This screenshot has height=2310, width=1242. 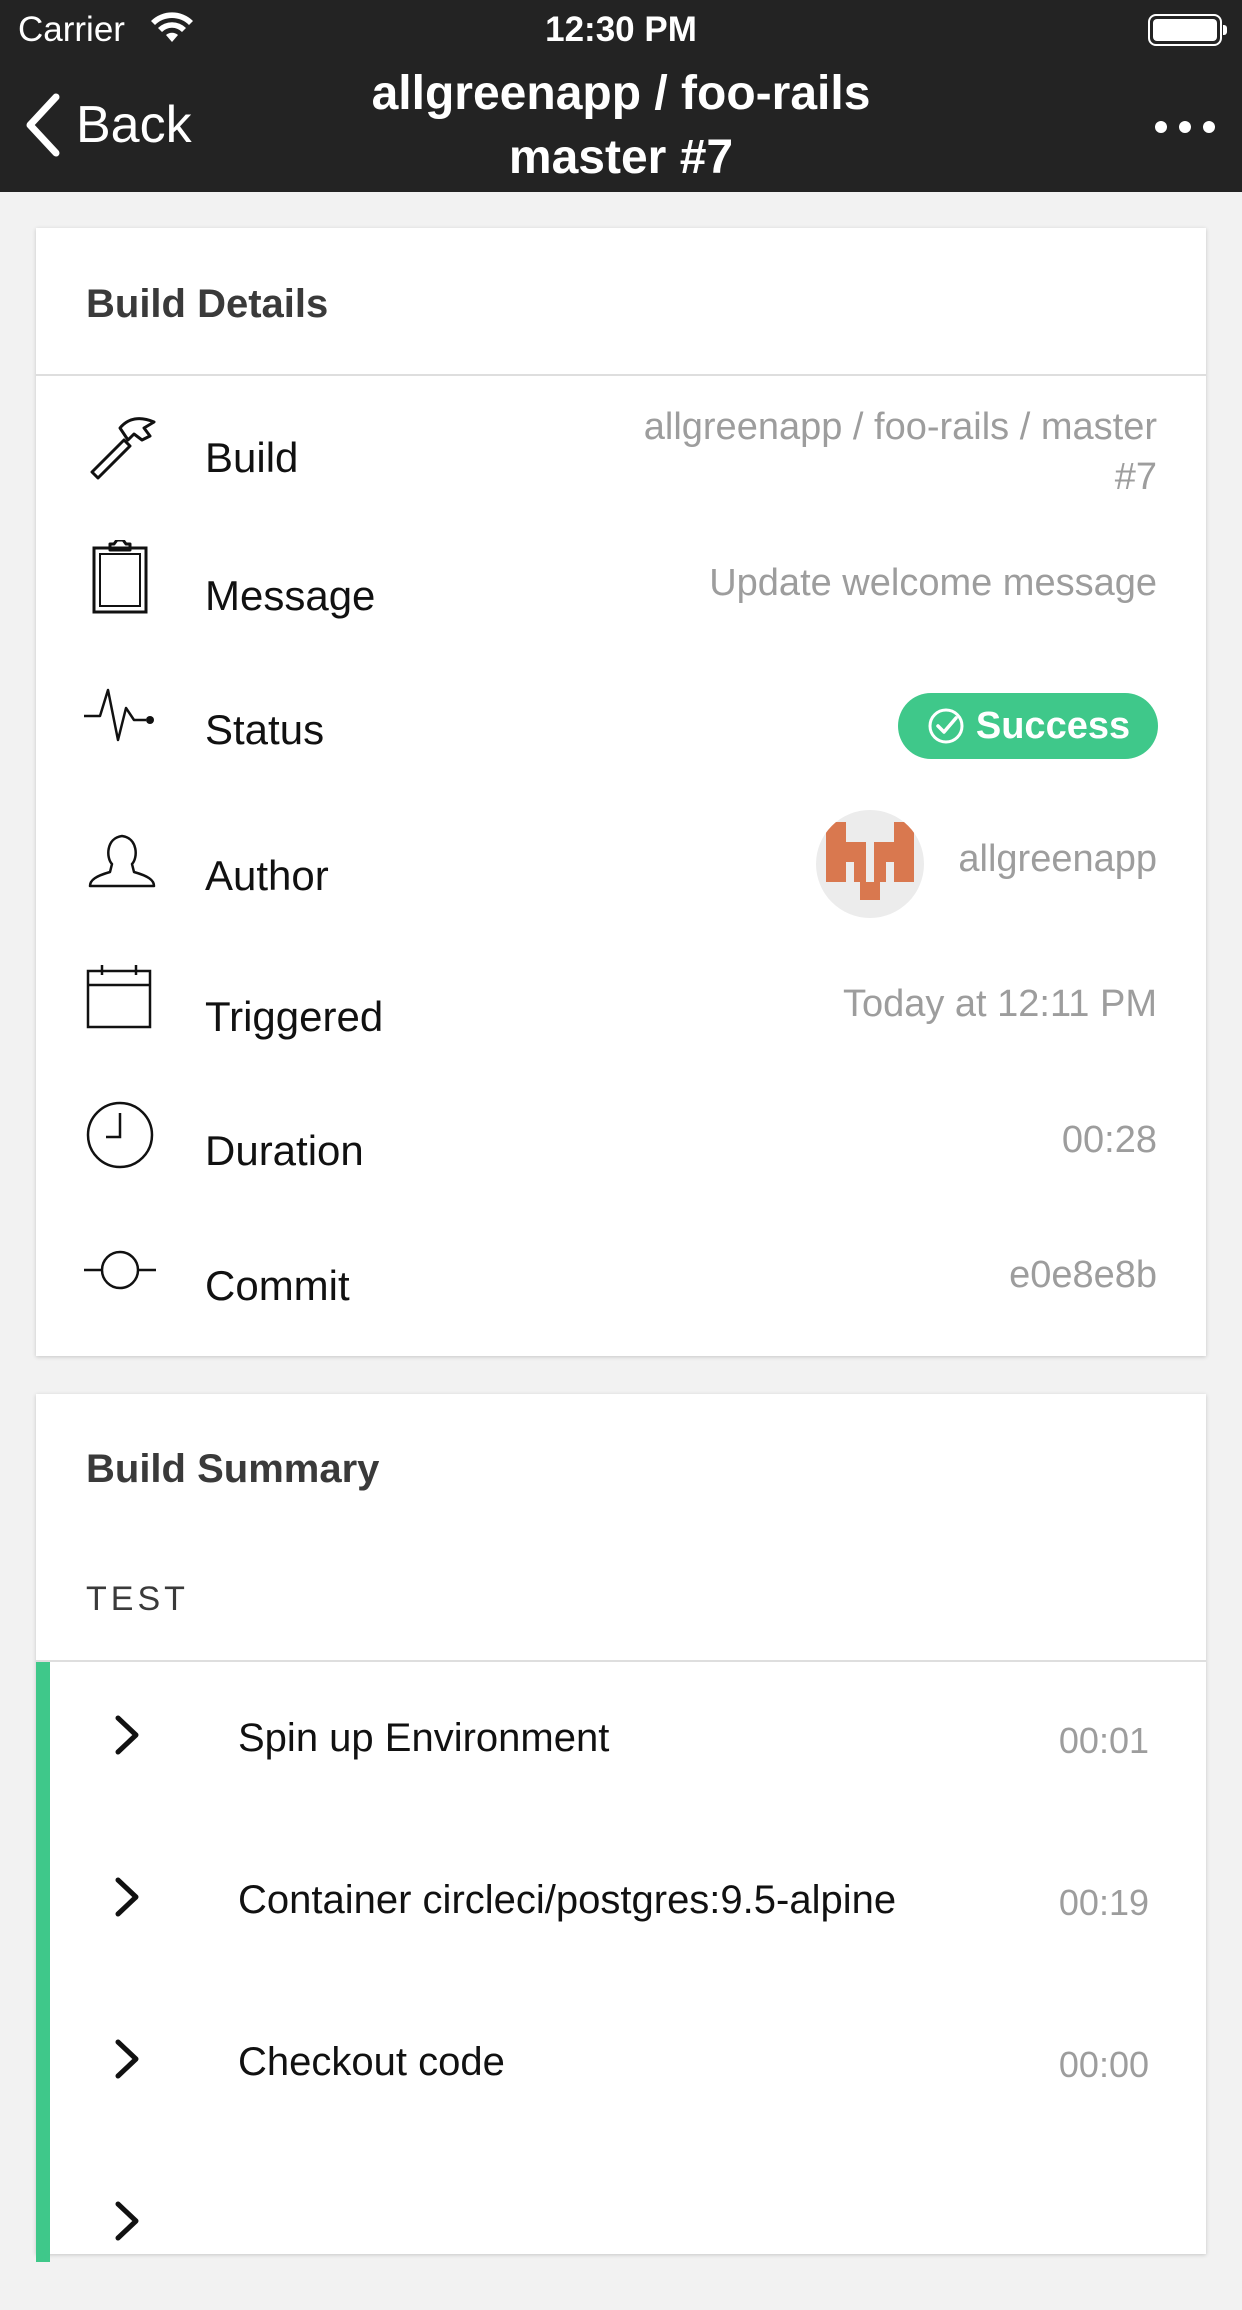 I want to click on page-title: allgreenapp / foo-rails master #7, so click(x=621, y=126).